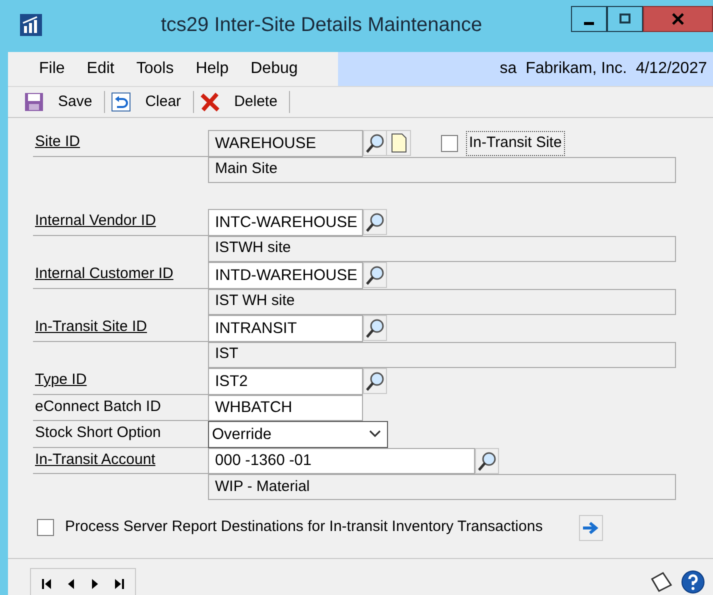 The width and height of the screenshot is (713, 595). I want to click on input-field: WHBATCH, so click(285, 407).